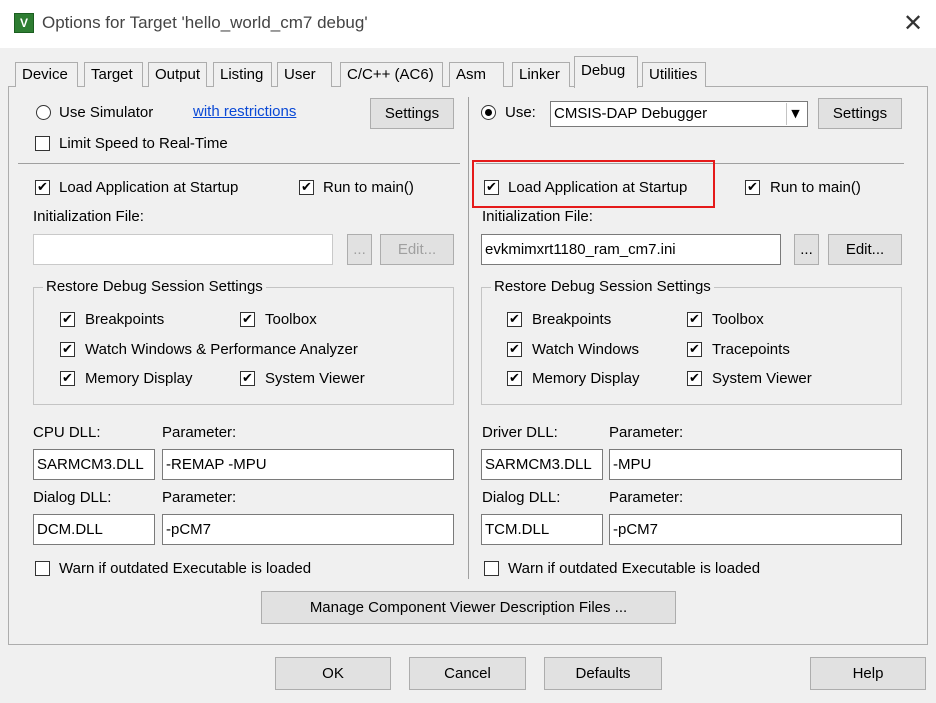 This screenshot has width=936, height=703. Describe the element at coordinates (755, 464) in the screenshot. I see `driver-param-input: -MPU` at that location.